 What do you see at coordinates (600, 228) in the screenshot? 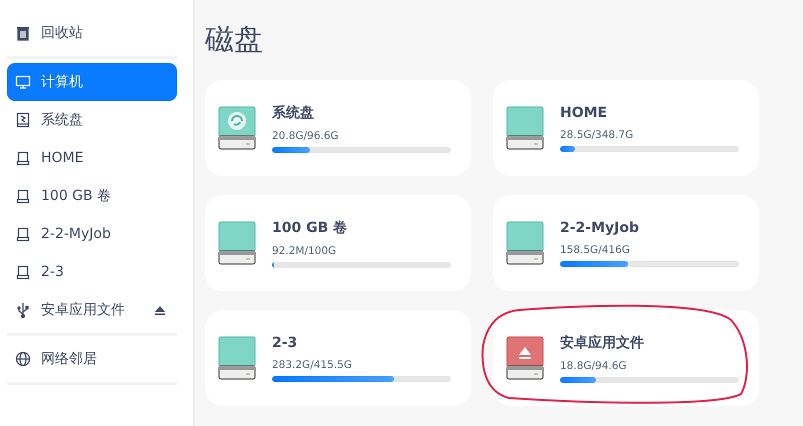
I see `disk-name: 2-2-MyJob` at bounding box center [600, 228].